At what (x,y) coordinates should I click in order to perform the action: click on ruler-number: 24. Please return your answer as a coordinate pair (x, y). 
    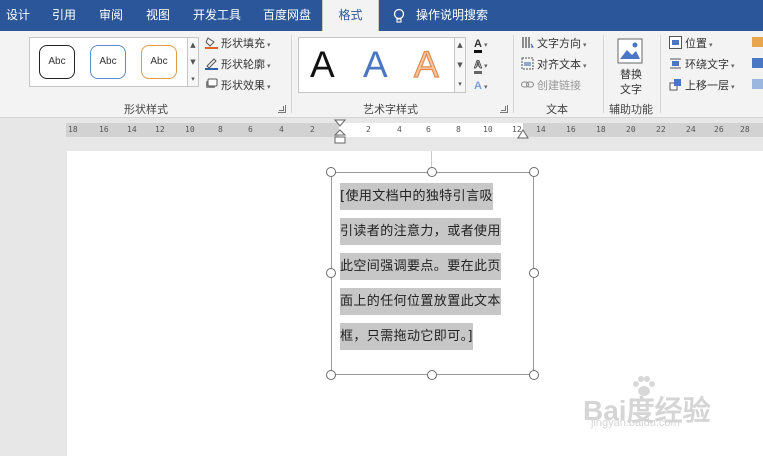
    Looking at the image, I should click on (691, 129).